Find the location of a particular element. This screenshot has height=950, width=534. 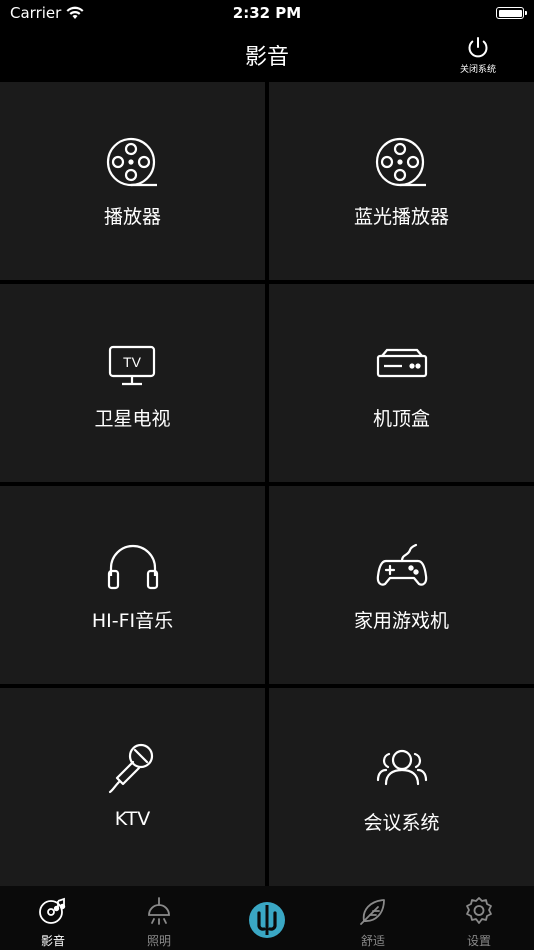

tab-av: 影音 is located at coordinates (53, 918).